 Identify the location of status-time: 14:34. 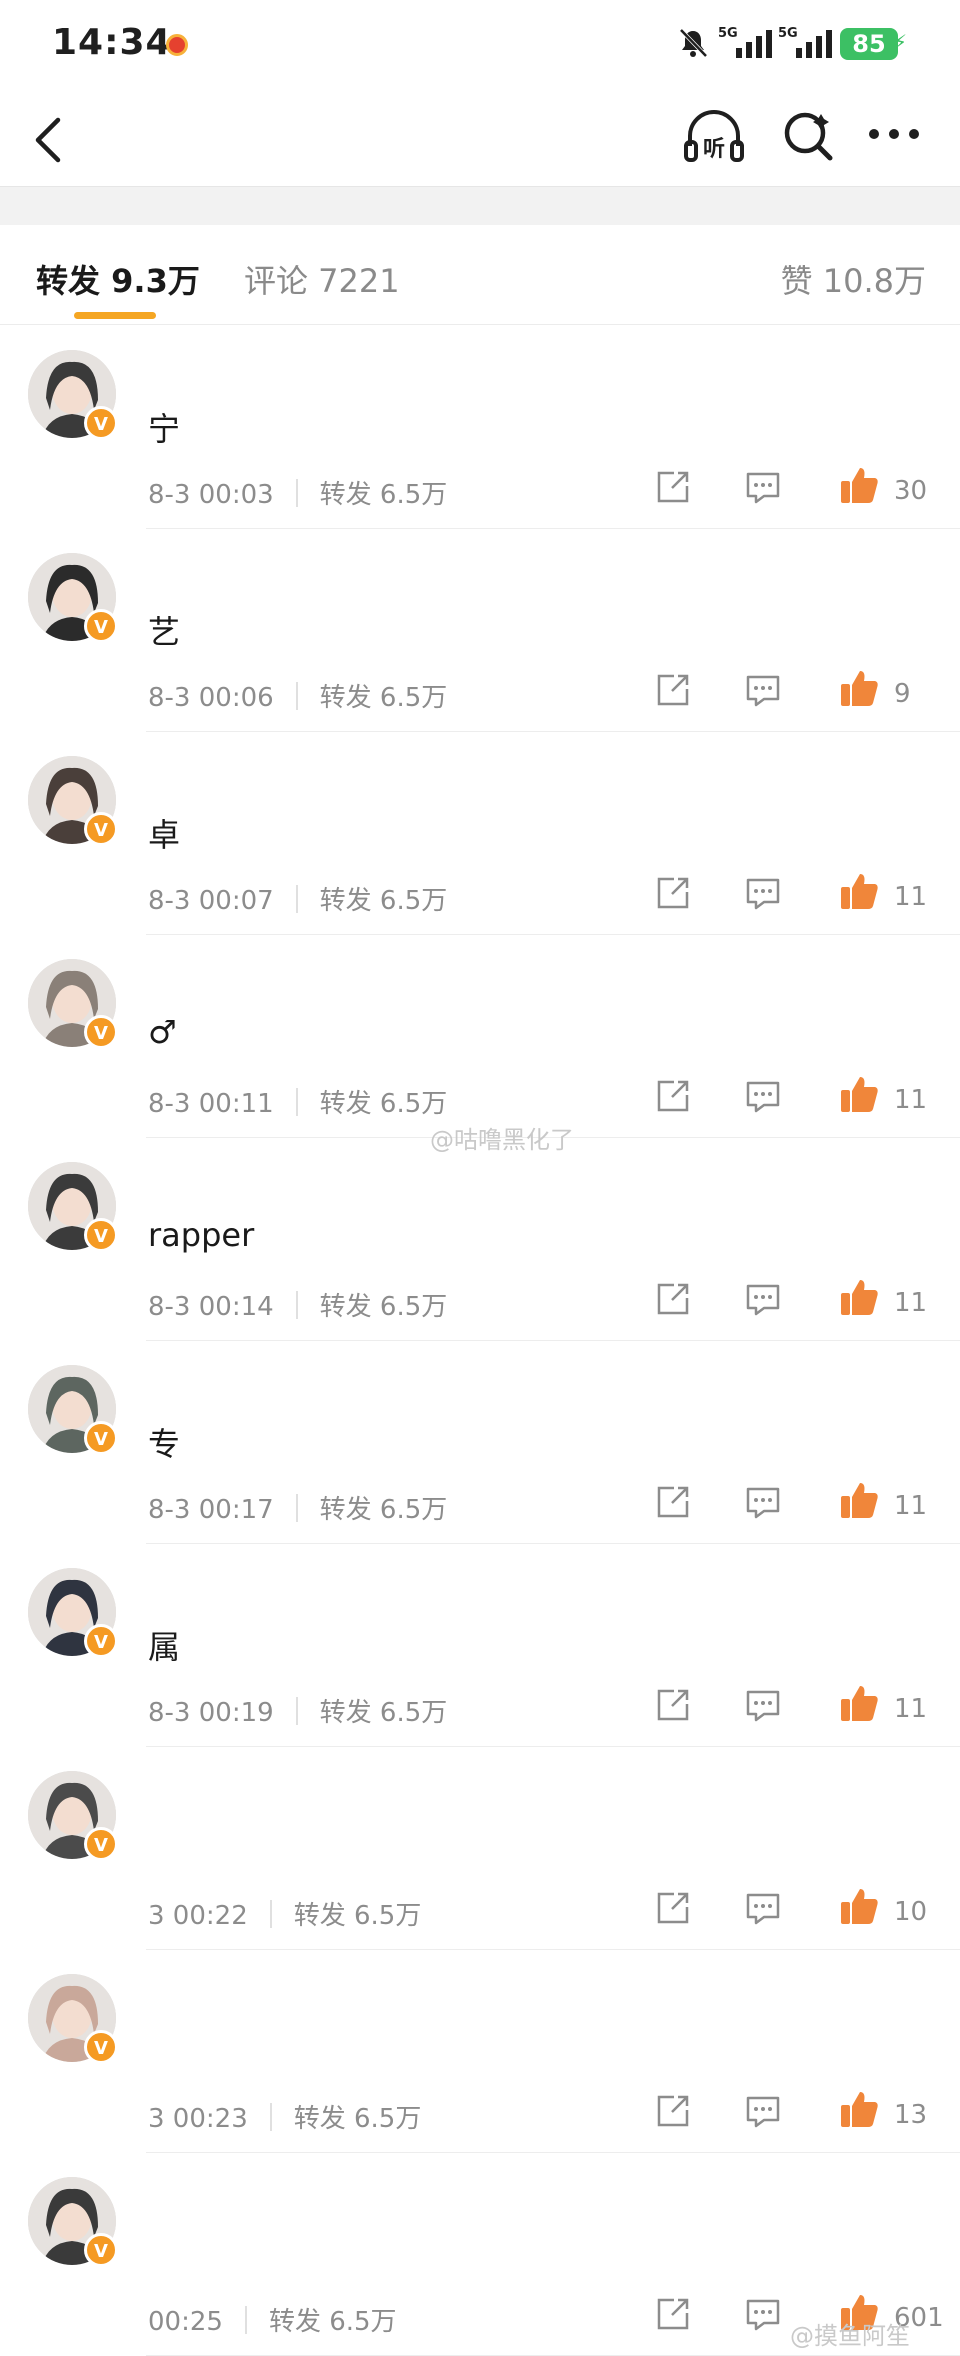
(112, 42).